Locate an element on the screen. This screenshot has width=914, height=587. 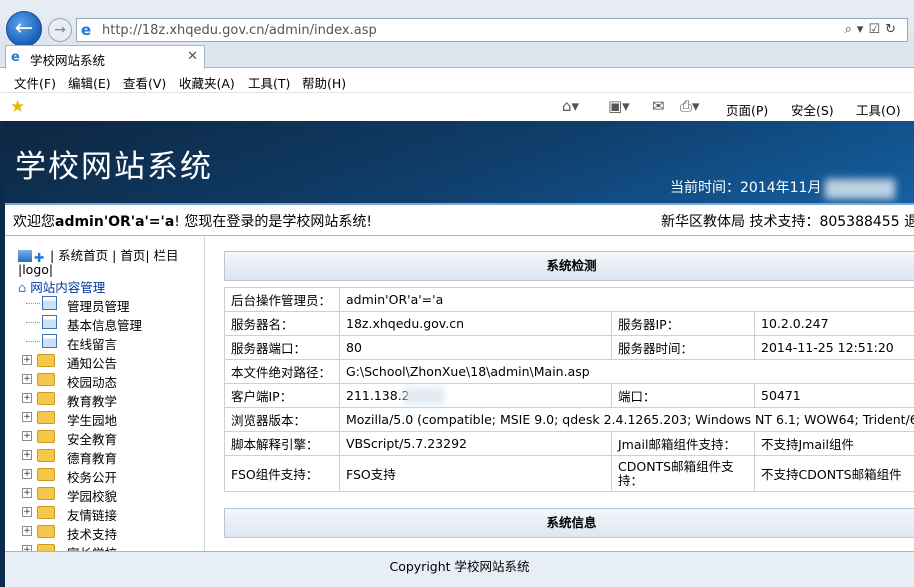
ie-logo-icon: e is located at coordinates (86, 30).